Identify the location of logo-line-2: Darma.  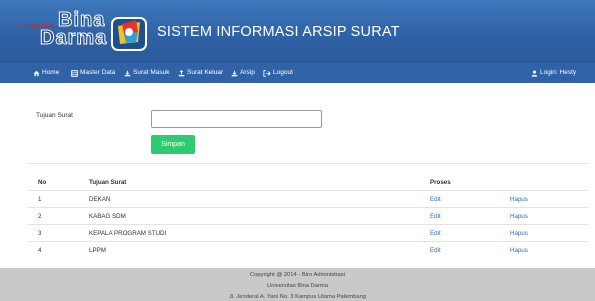
(73, 38).